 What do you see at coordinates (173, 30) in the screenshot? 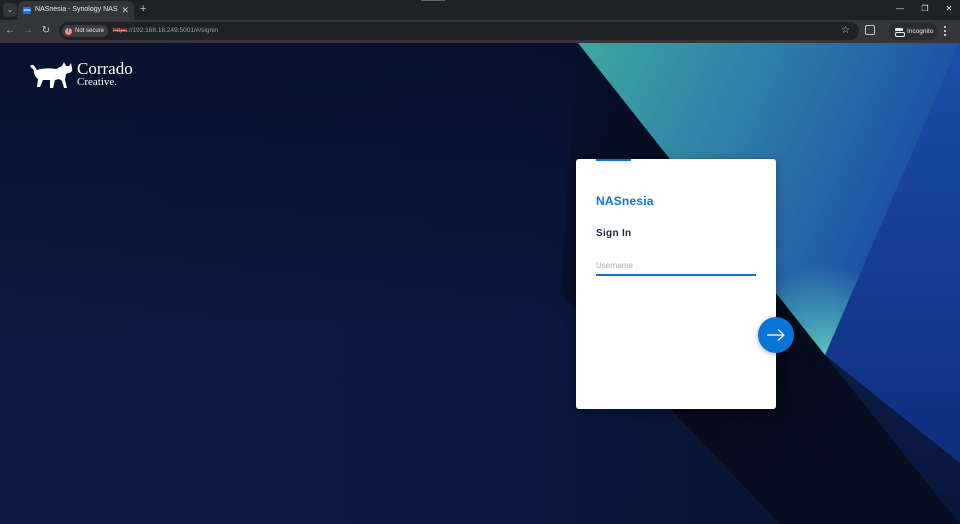
I see `url-path: ://192.168.18.249:5001/#/signin` at bounding box center [173, 30].